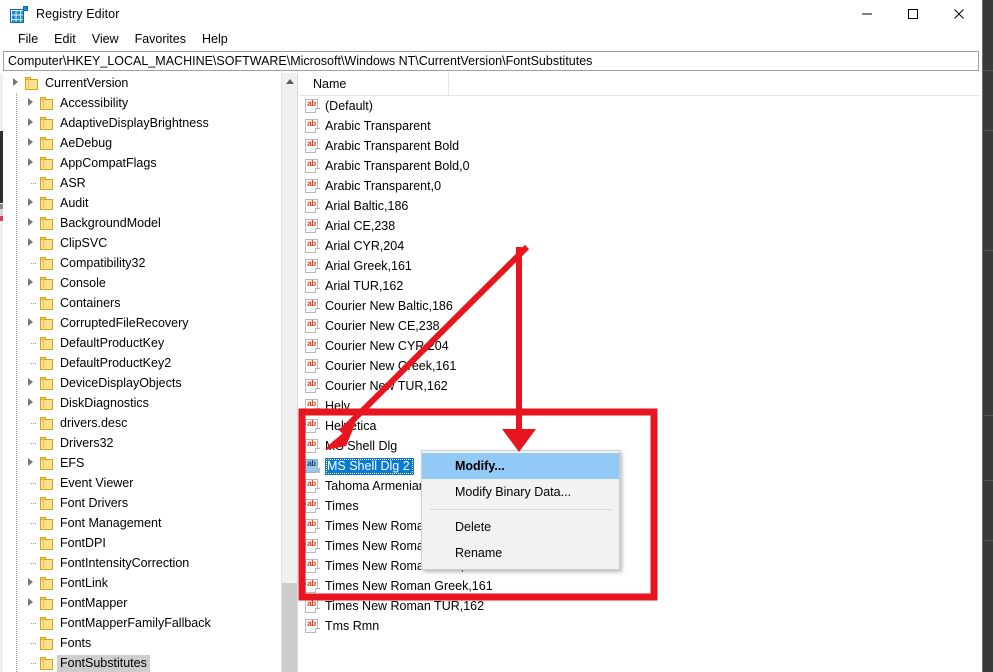 This screenshot has height=672, width=993. What do you see at coordinates (639, 546) in the screenshot?
I see `value-row: ab Times New Roman CE,238` at bounding box center [639, 546].